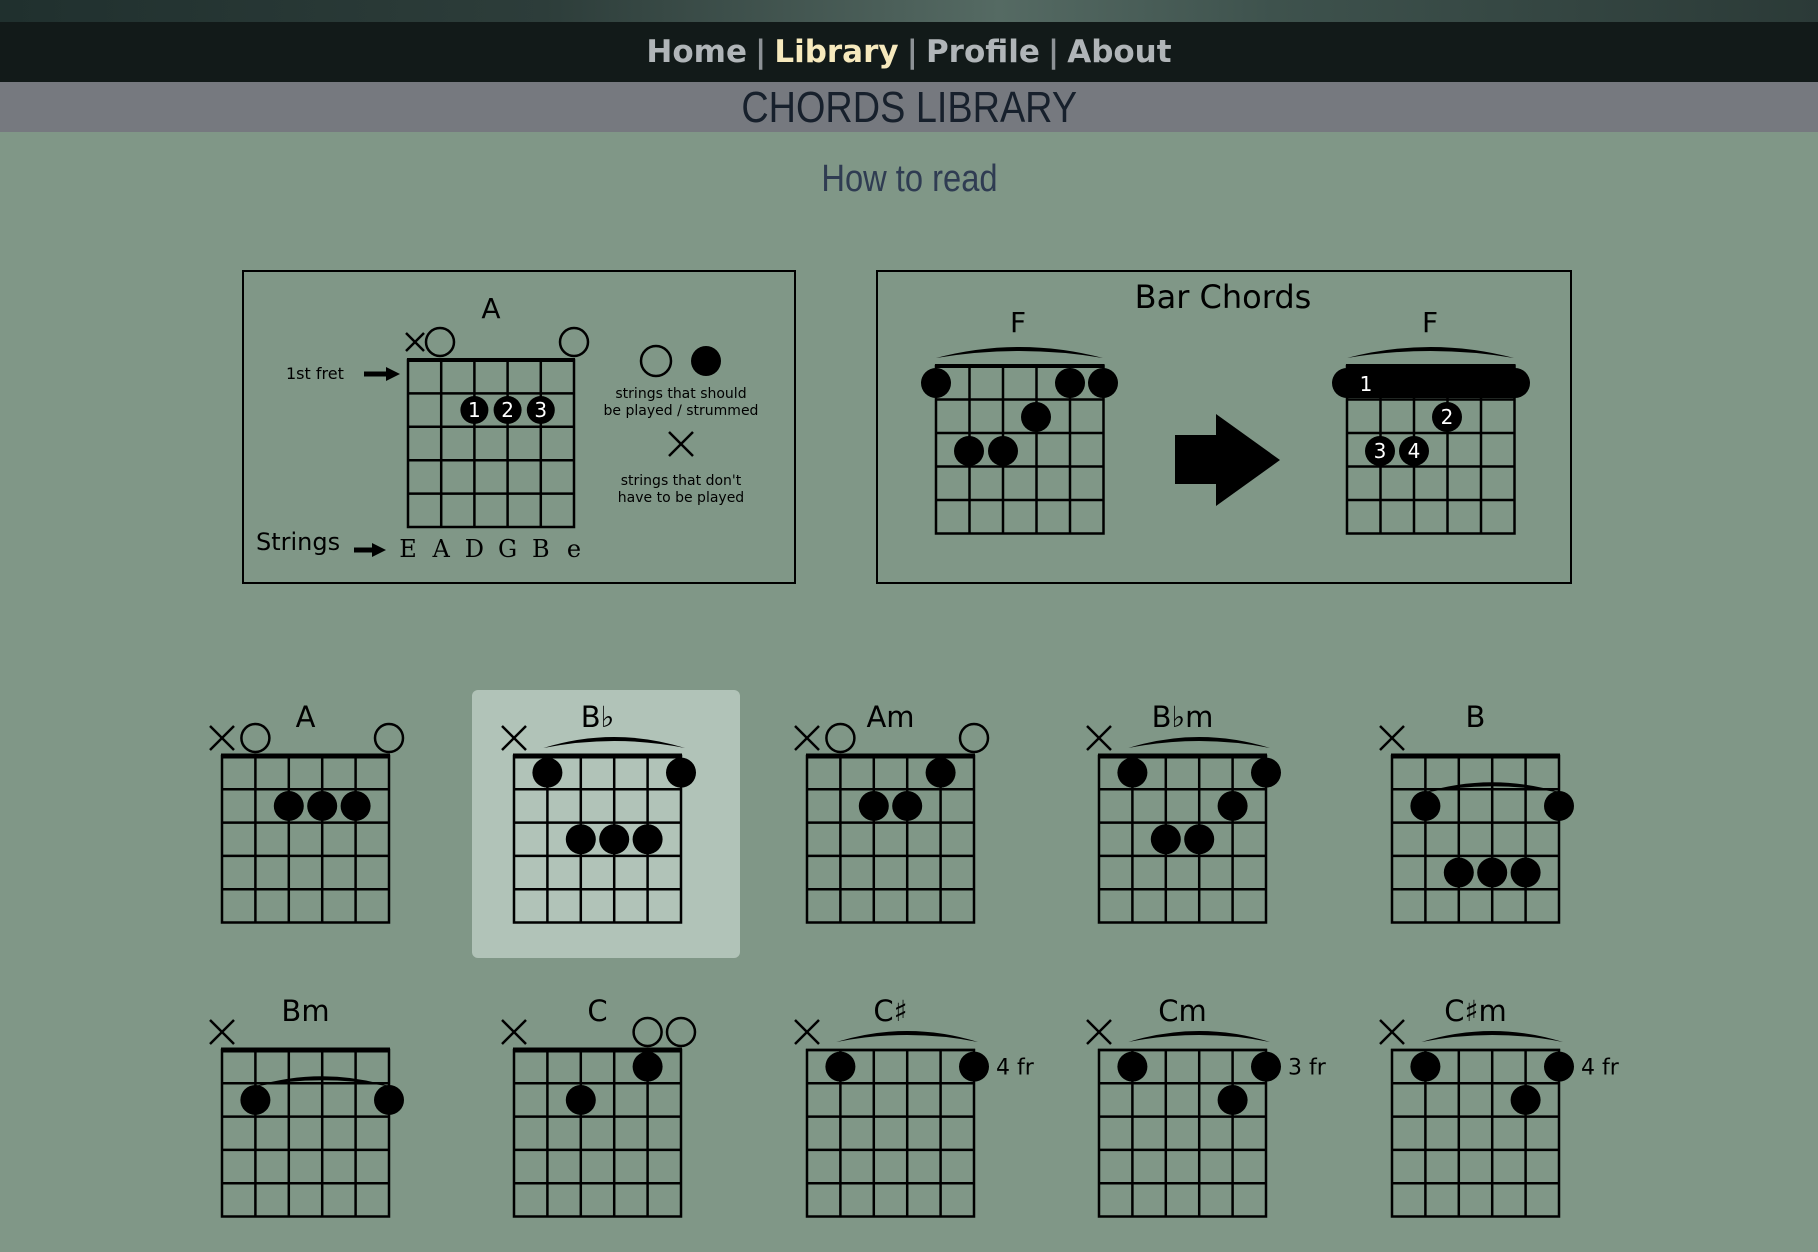 The image size is (1818, 1252). I want to click on nav-about-link: About, so click(1119, 52).